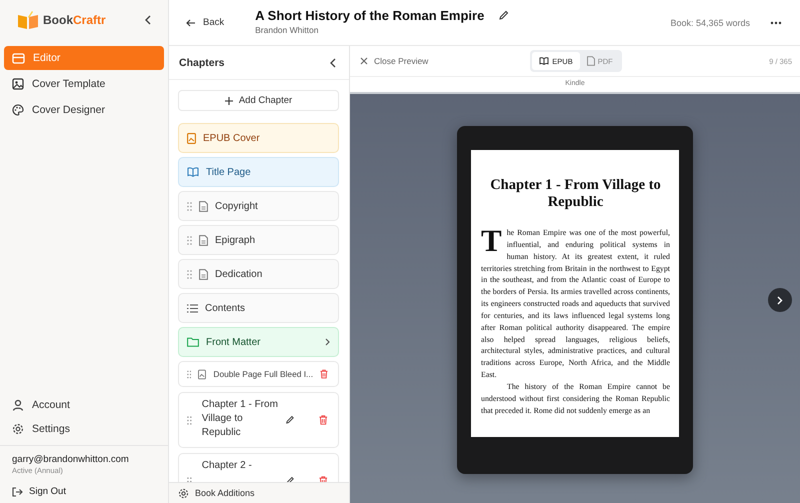 The image size is (800, 503). Describe the element at coordinates (84, 110) in the screenshot. I see `nav-item: Cover Designer` at that location.